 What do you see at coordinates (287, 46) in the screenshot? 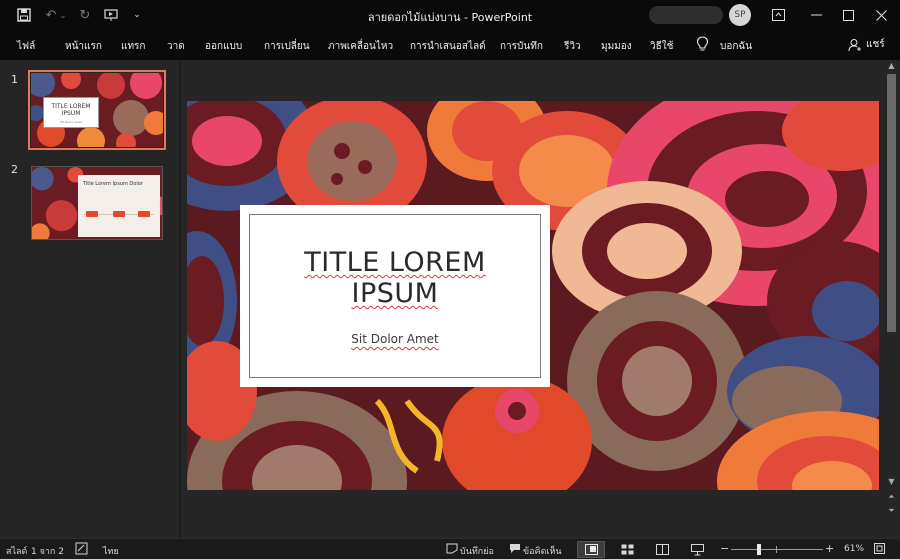
I see `tab-transitions: การเปลี่ยน` at bounding box center [287, 46].